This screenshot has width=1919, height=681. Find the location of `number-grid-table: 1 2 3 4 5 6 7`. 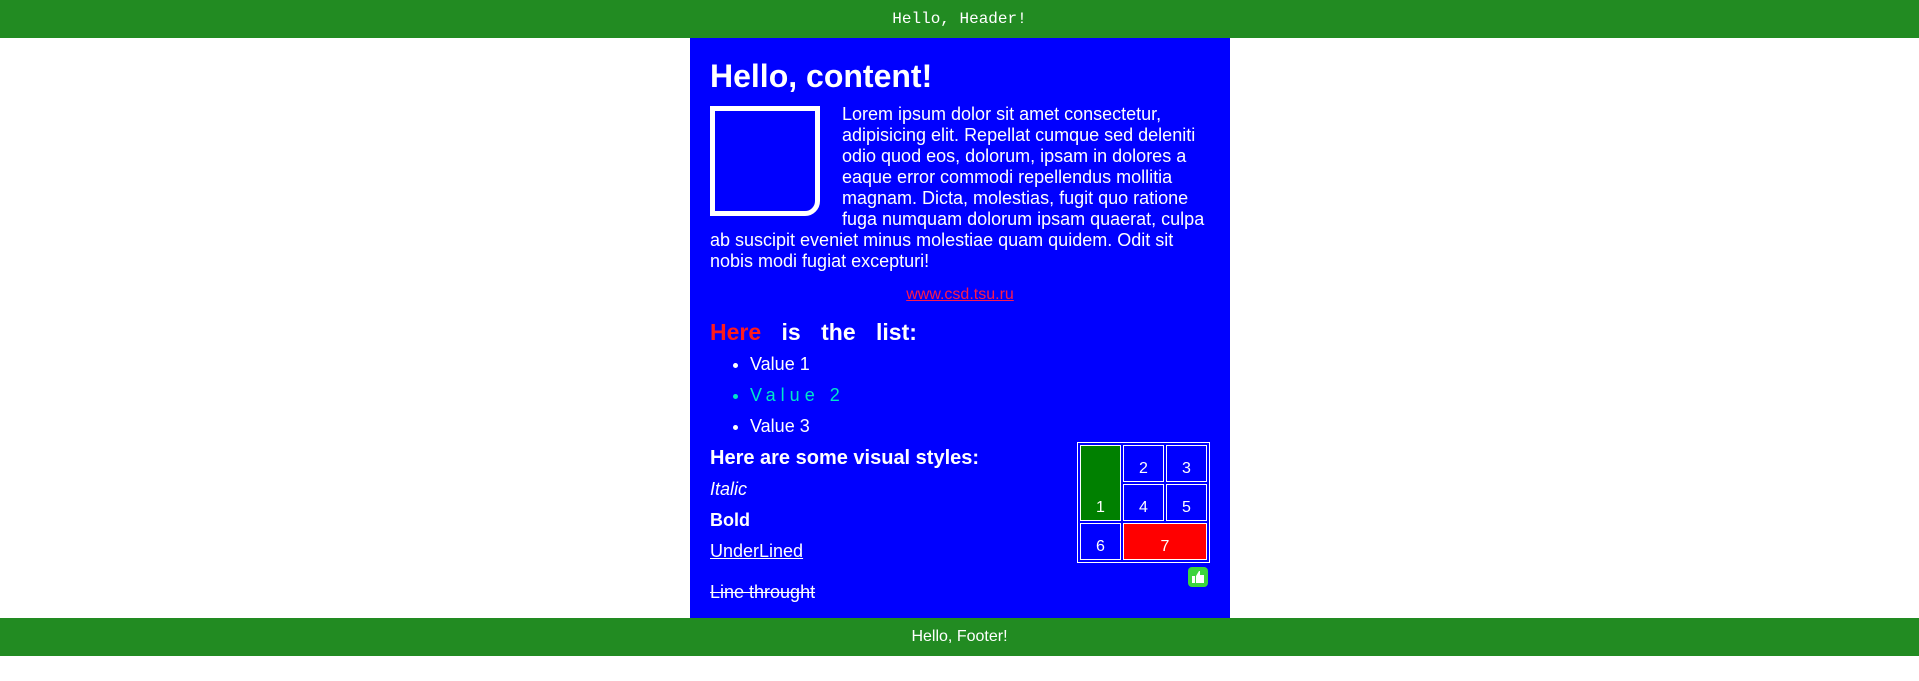

number-grid-table: 1 2 3 4 5 6 7 is located at coordinates (1143, 502).